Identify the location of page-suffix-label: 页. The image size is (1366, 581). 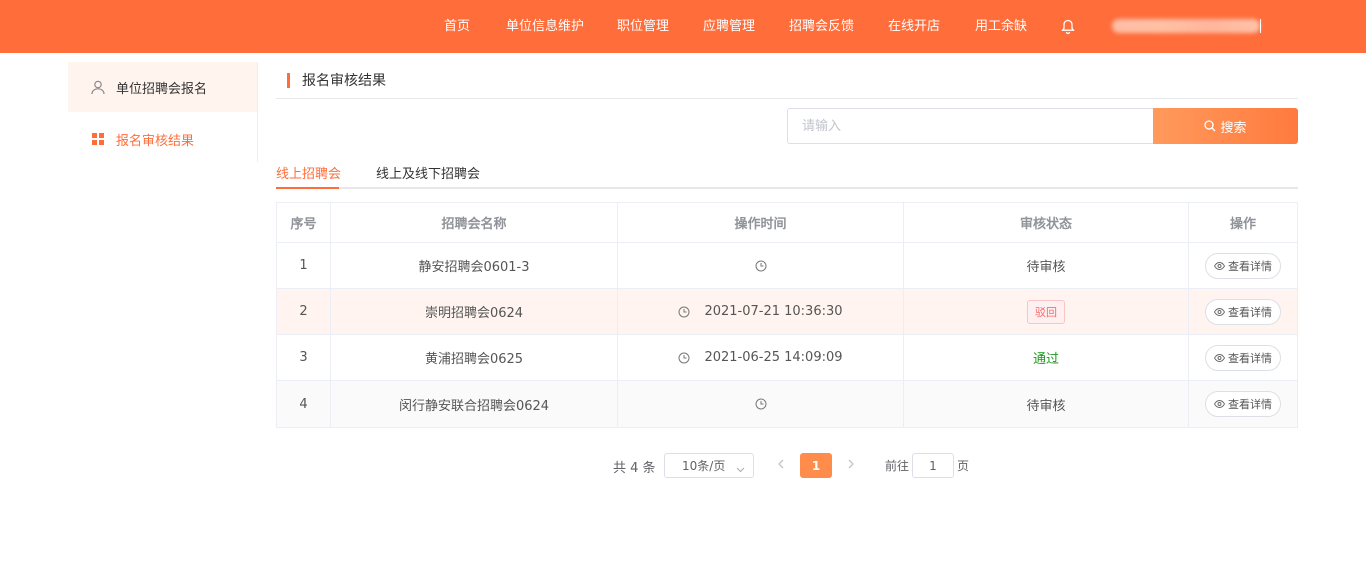
(963, 466).